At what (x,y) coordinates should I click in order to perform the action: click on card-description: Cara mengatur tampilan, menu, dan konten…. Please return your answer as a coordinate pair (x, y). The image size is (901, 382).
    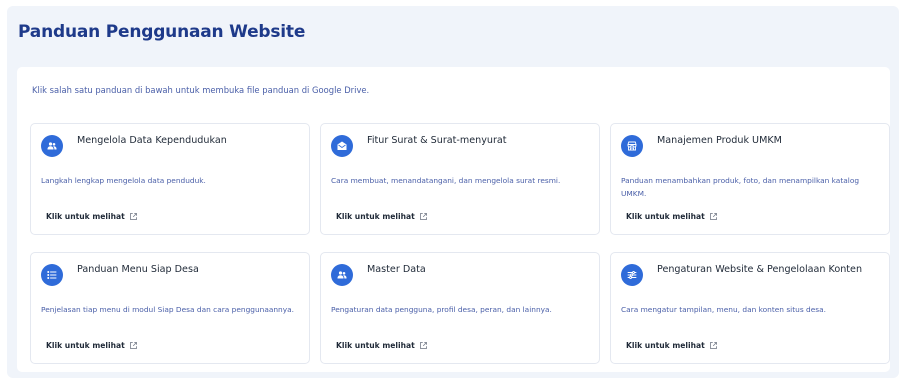
    Looking at the image, I should click on (723, 309).